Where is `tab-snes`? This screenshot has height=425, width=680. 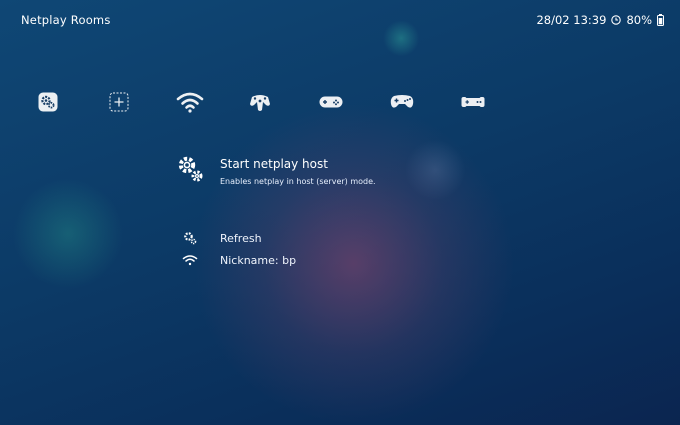 tab-snes is located at coordinates (331, 102).